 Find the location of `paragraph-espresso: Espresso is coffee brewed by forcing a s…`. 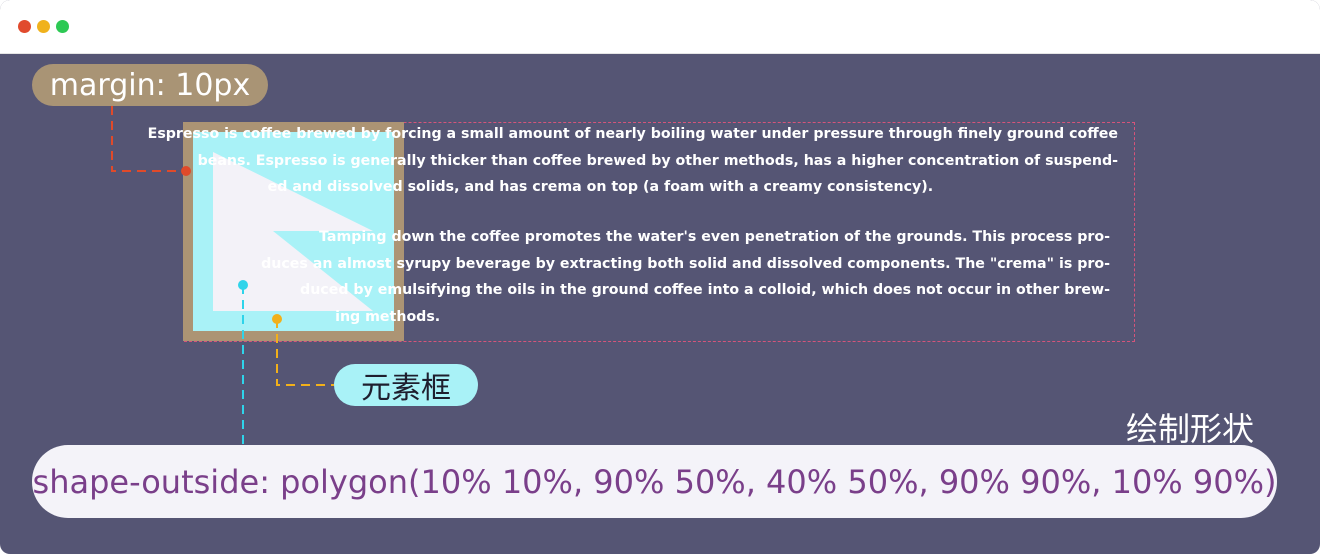

paragraph-espresso: Espresso is coffee brewed by forcing a s… is located at coordinates (633, 161).